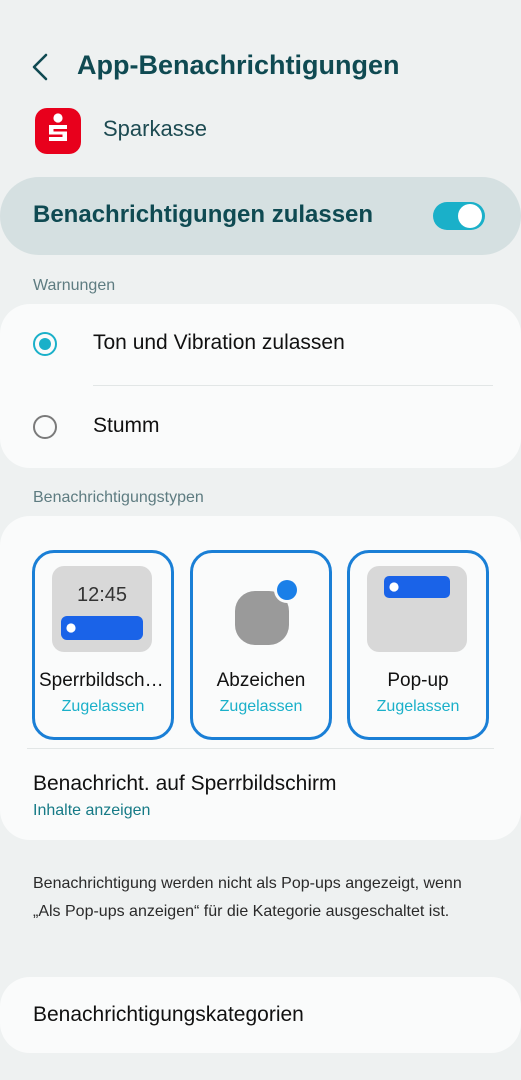 The height and width of the screenshot is (1080, 521). Describe the element at coordinates (92, 810) in the screenshot. I see `setting-value: Inhalte anzeigen` at that location.